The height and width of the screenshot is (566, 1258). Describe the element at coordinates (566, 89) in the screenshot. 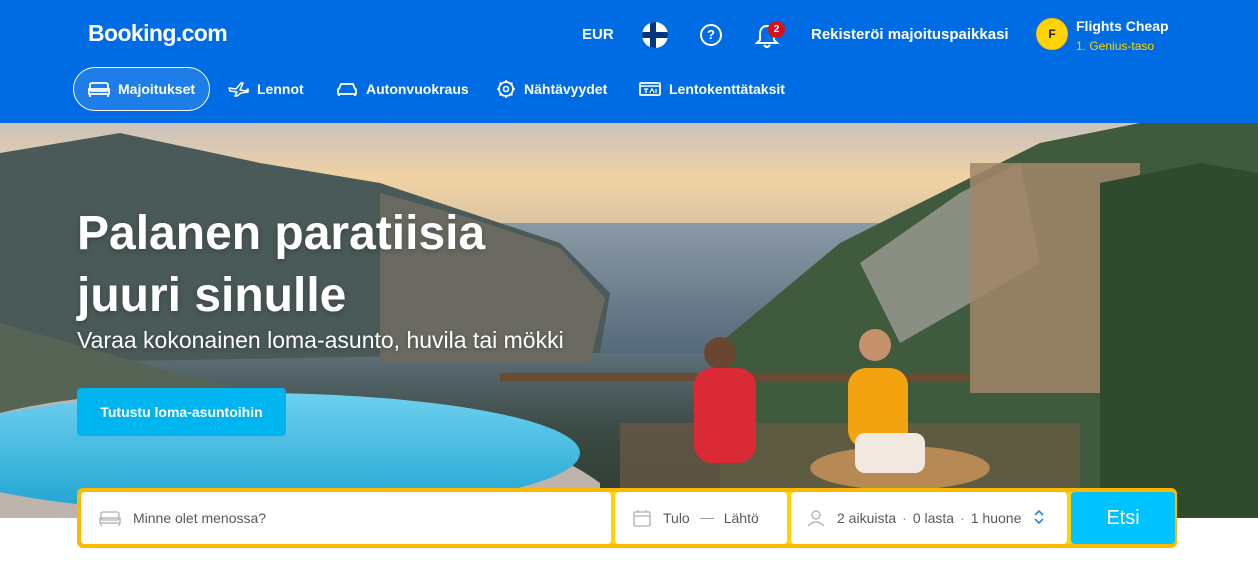

I see `nav-label: Nähtävyydet` at that location.